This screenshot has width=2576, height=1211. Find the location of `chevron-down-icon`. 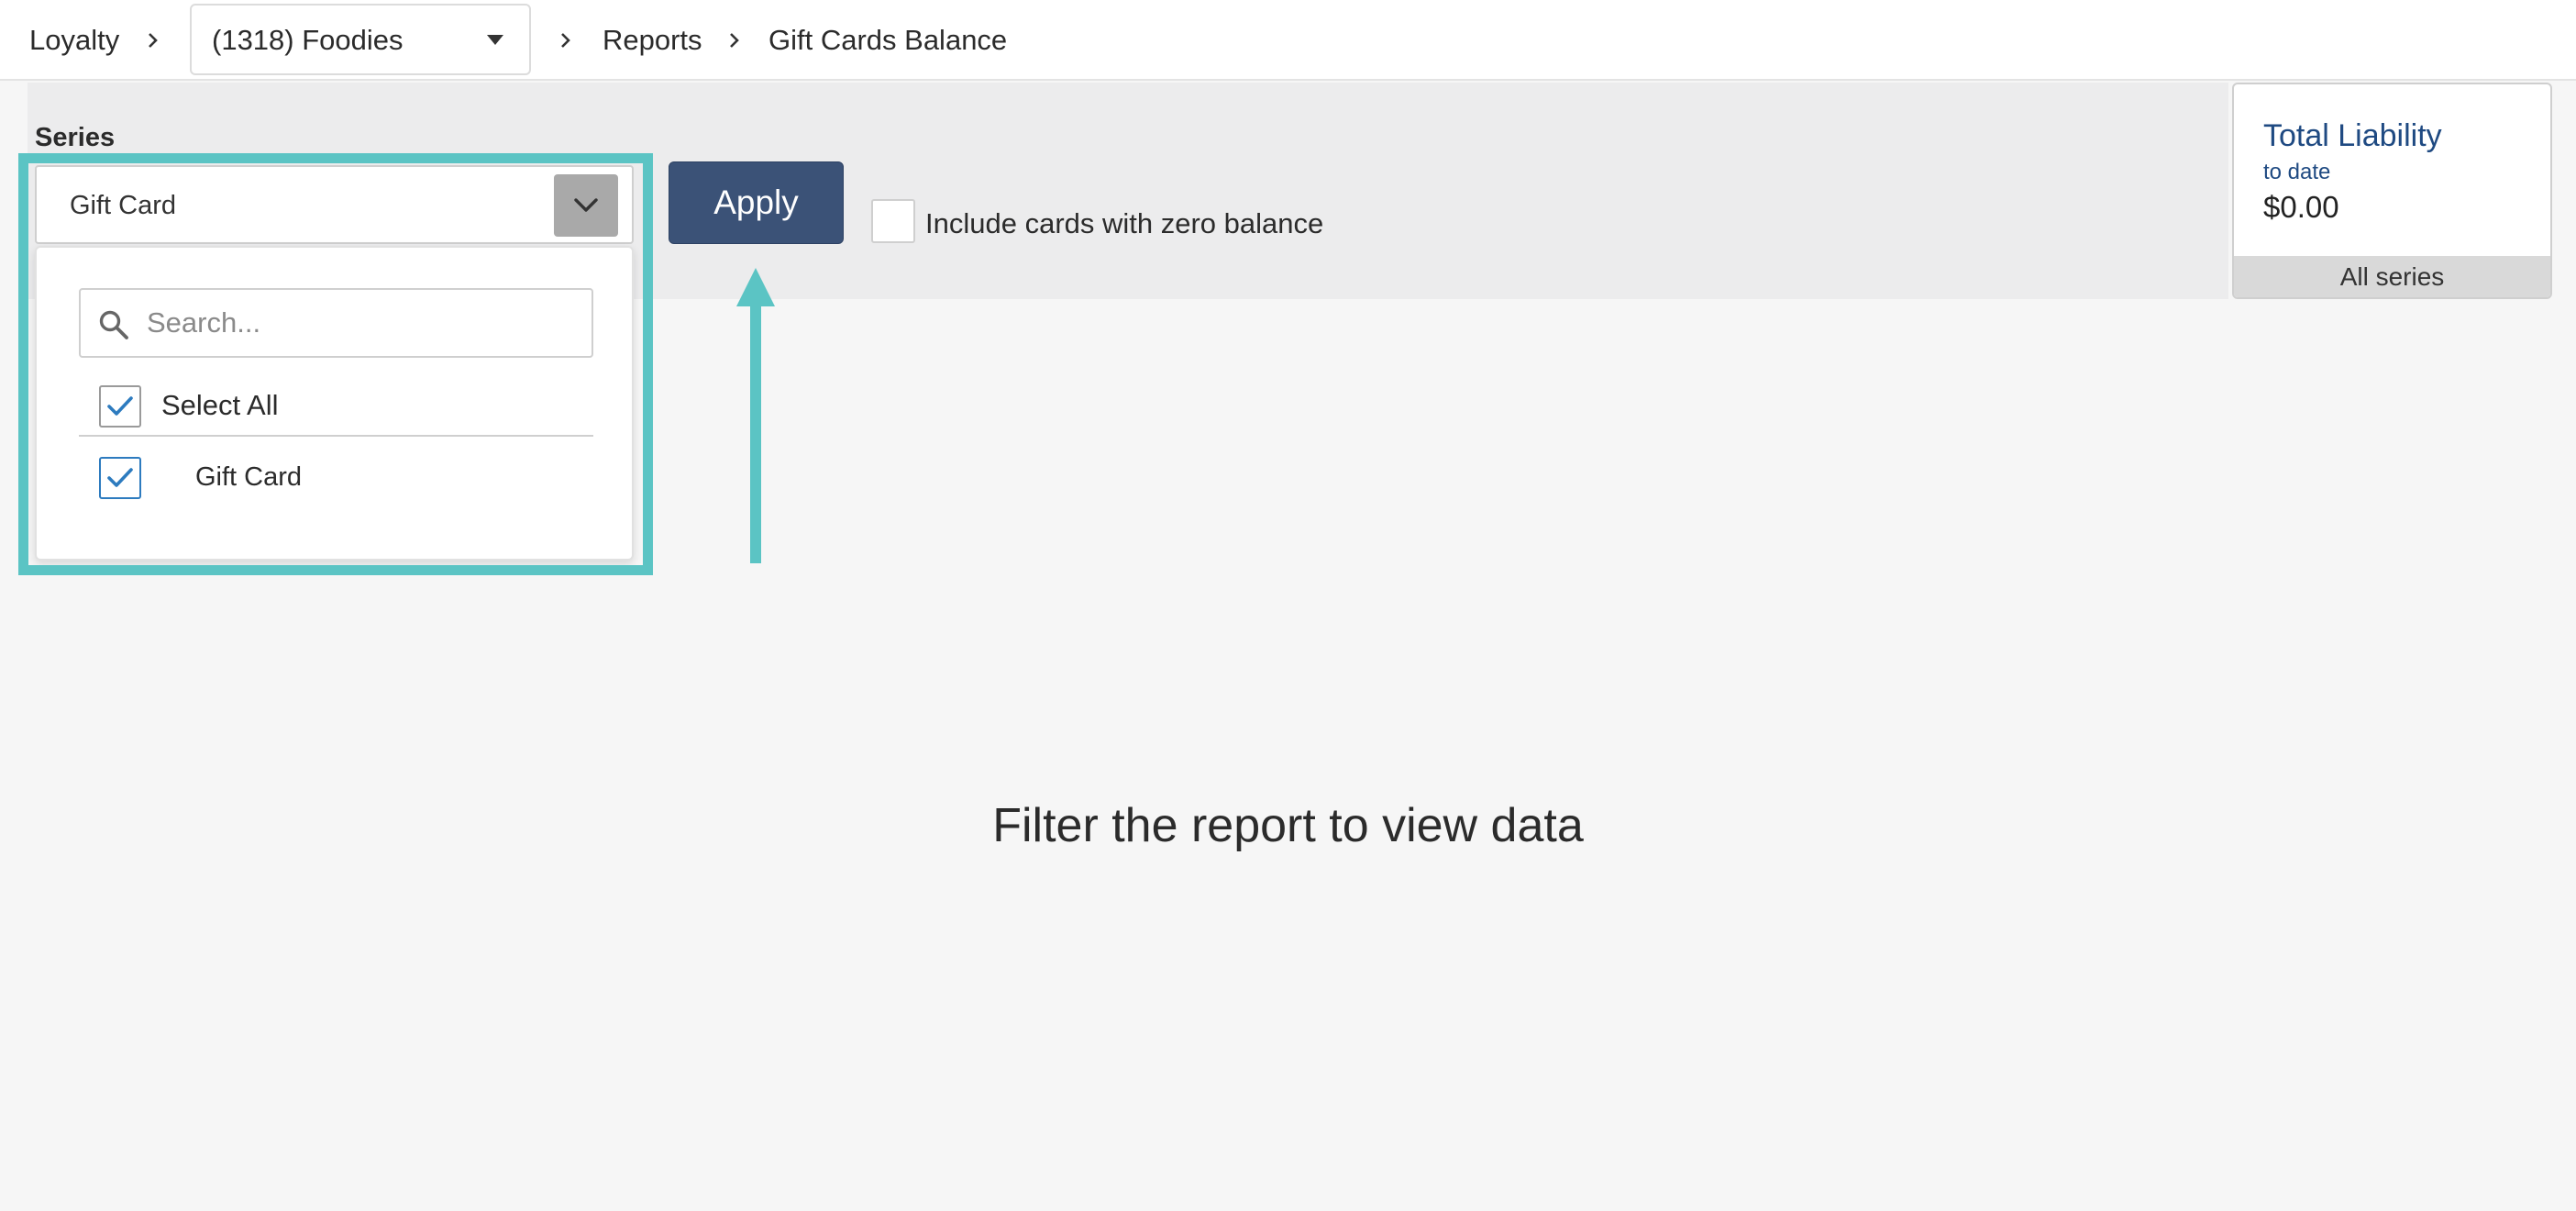

chevron-down-icon is located at coordinates (586, 206).